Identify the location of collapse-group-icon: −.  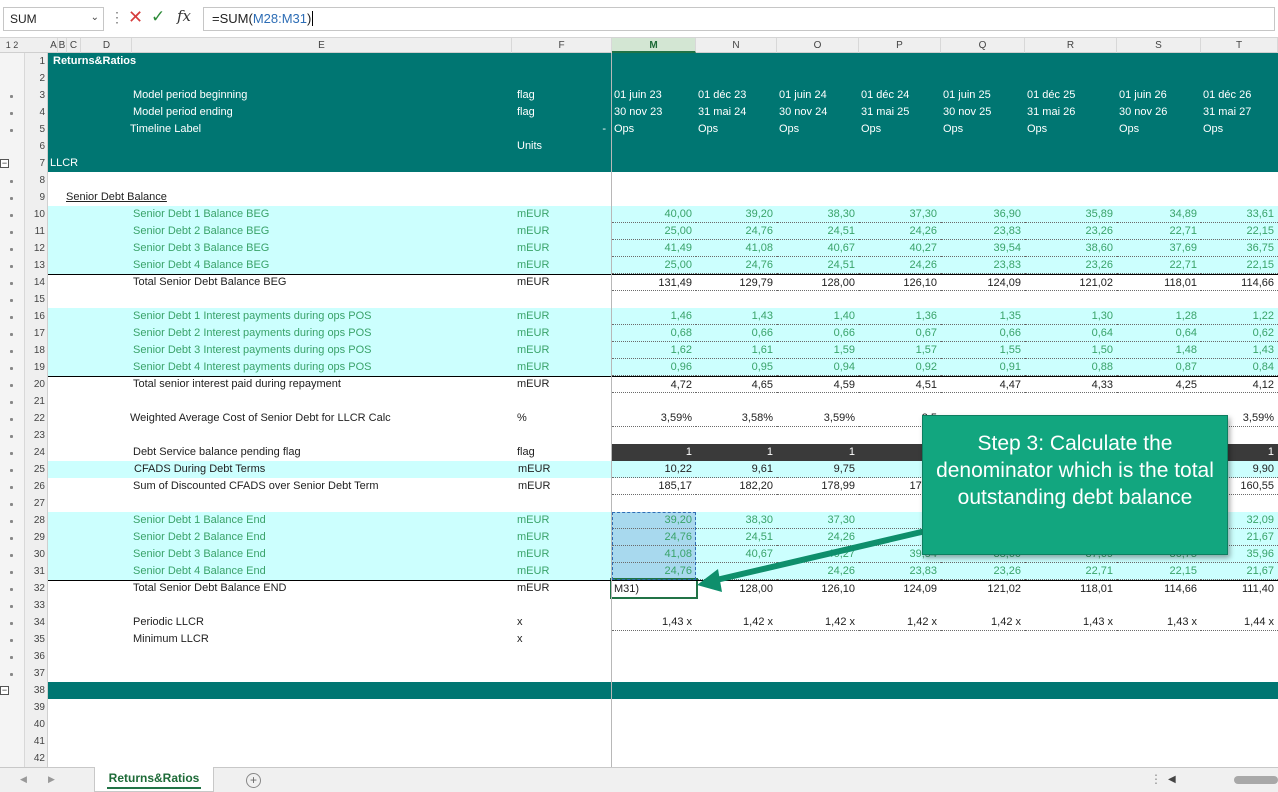
(4, 163).